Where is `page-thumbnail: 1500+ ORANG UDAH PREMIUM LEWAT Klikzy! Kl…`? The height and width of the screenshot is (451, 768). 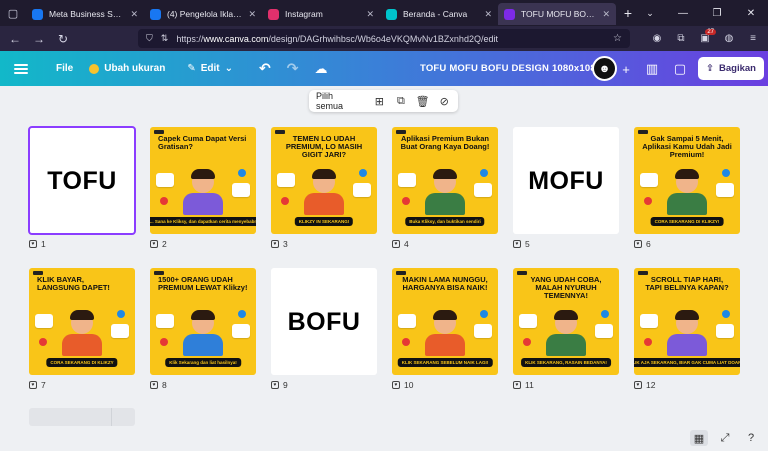 page-thumbnail: 1500+ ORANG UDAH PREMIUM LEWAT Klikzy! Kl… is located at coordinates (203, 321).